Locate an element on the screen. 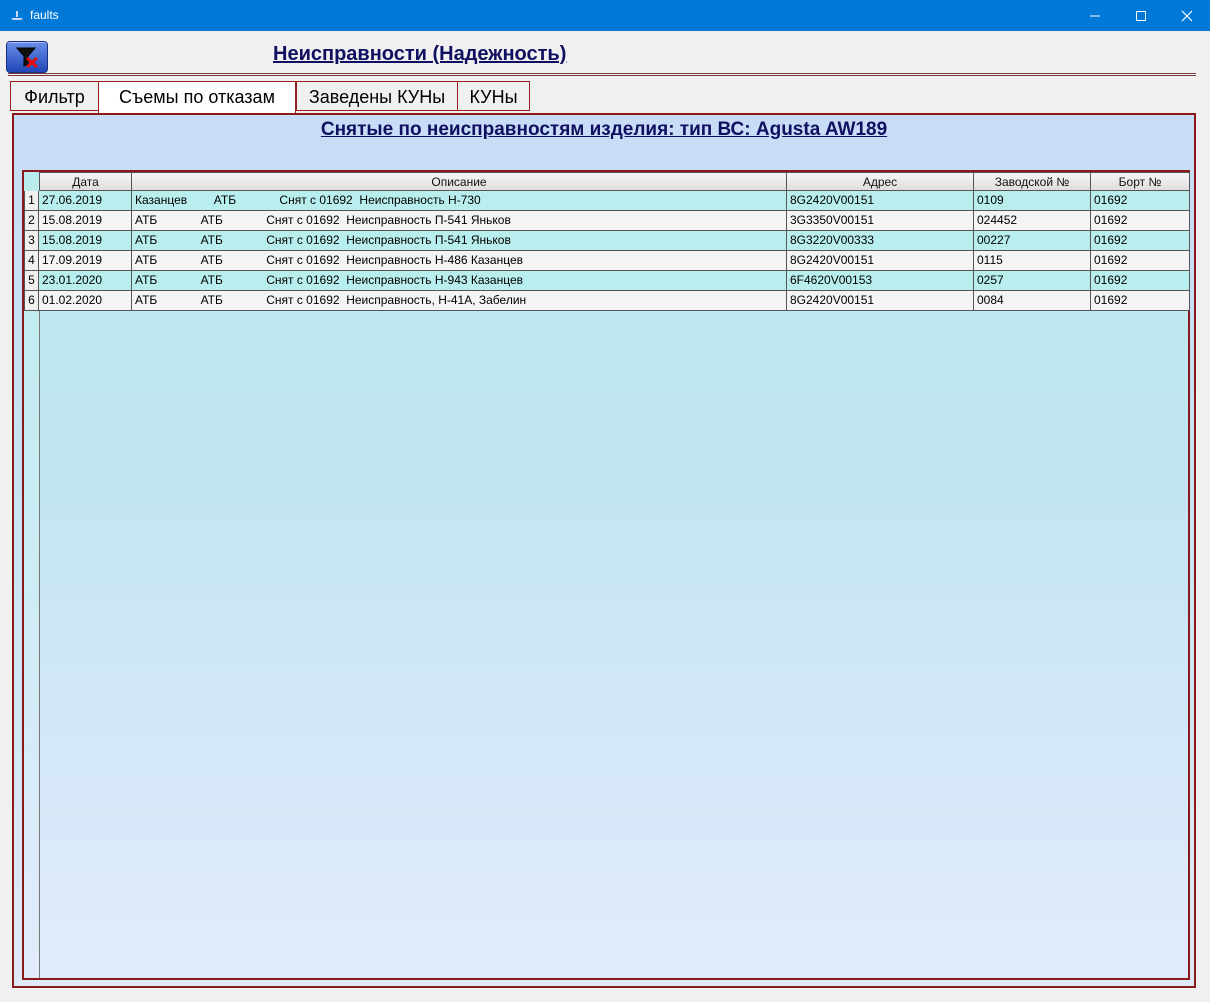  cell-serial: 00227 is located at coordinates (1032, 241).